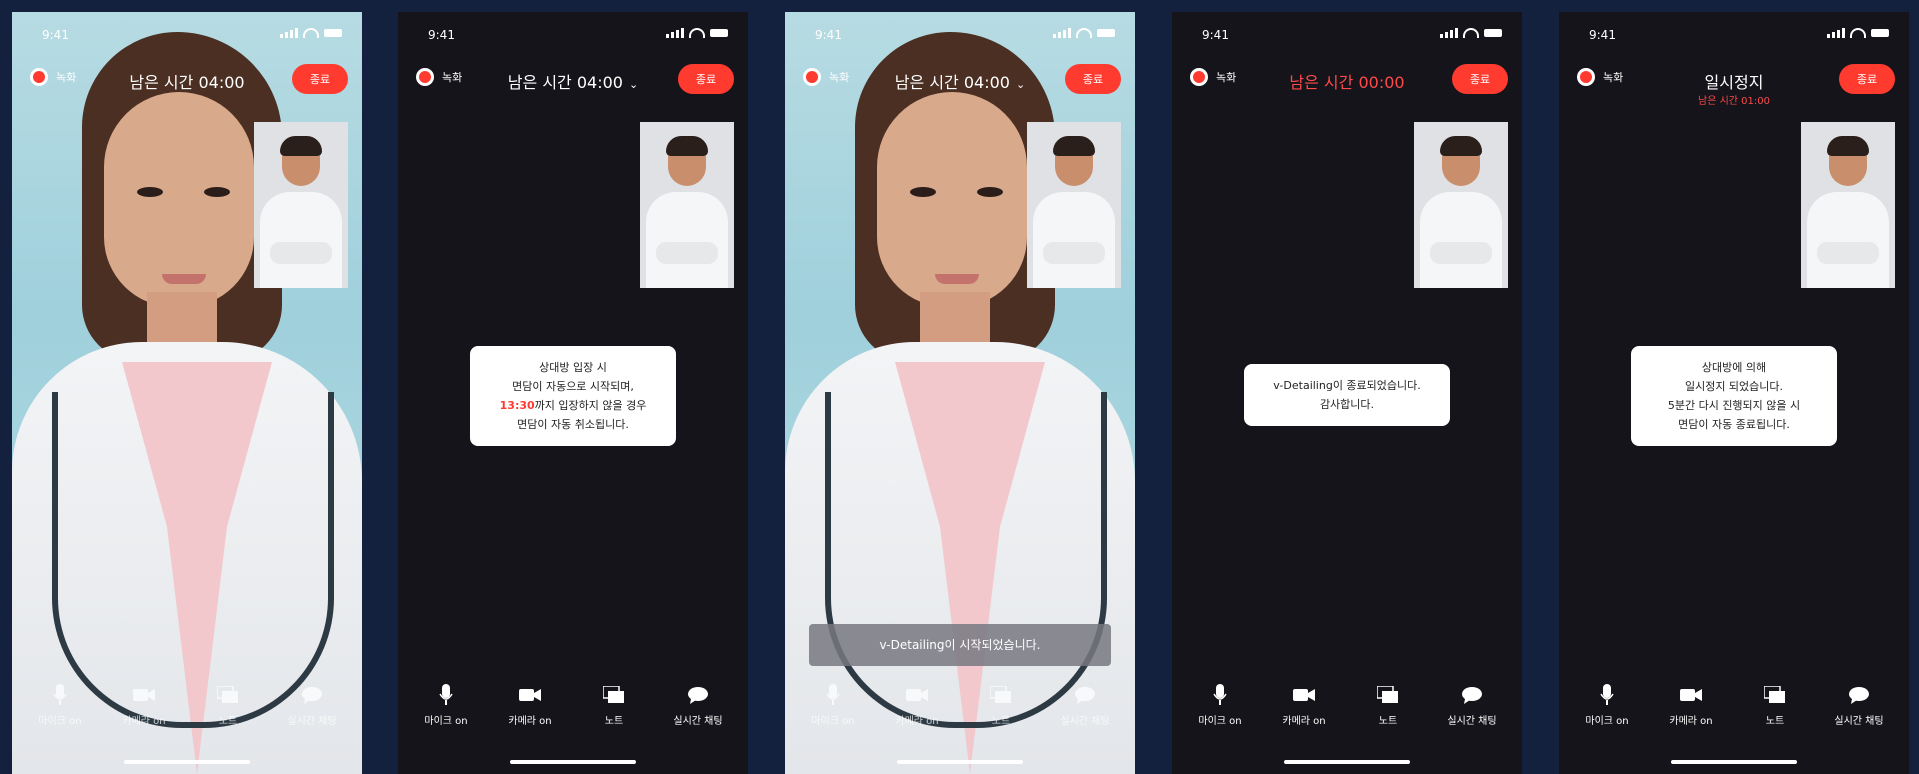 Image resolution: width=1919 pixels, height=774 pixels. I want to click on status-time: 9:41, so click(55, 35).